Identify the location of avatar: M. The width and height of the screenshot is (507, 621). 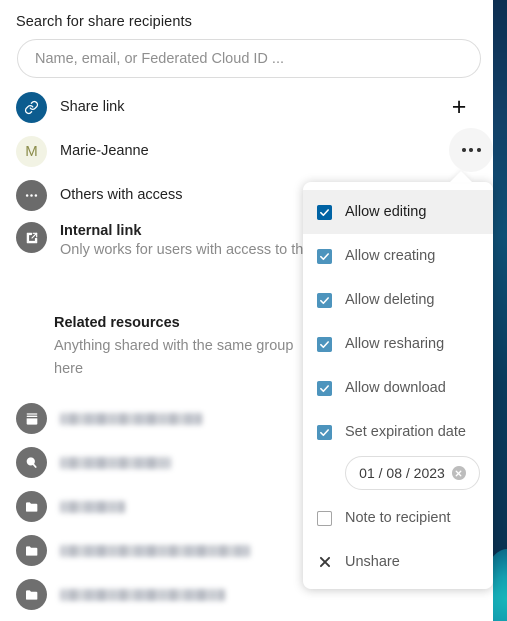
(31, 151).